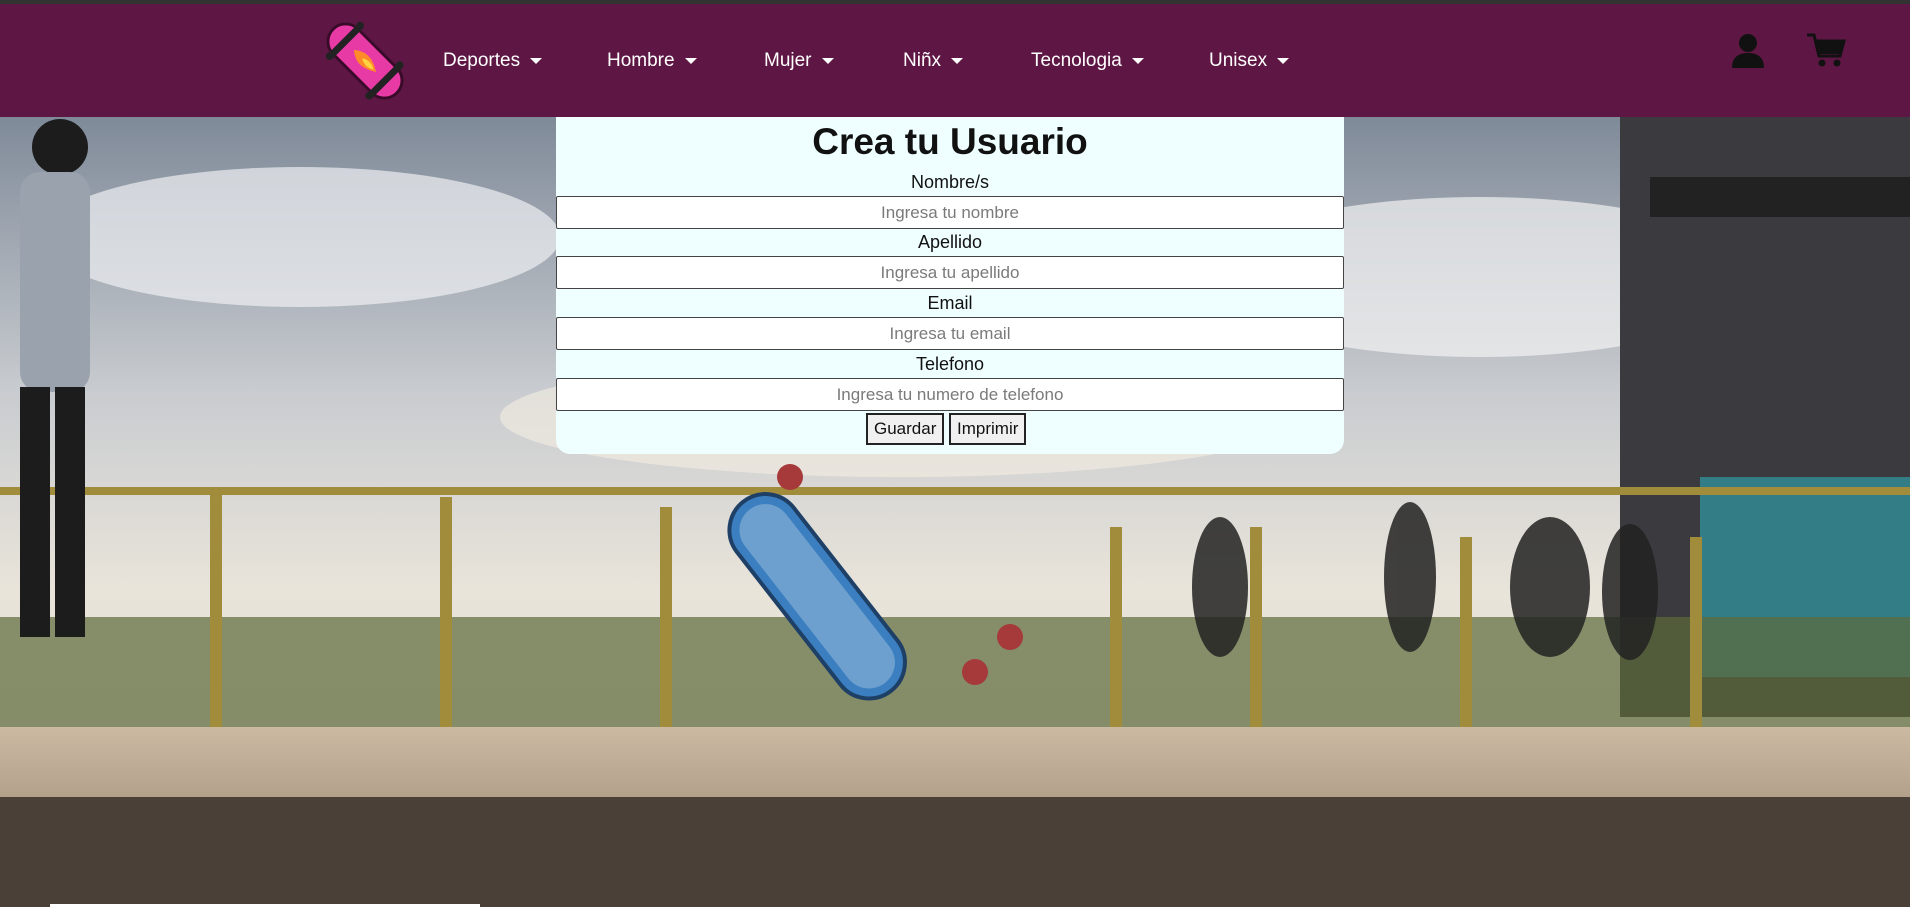 The image size is (1910, 907). What do you see at coordinates (950, 333) in the screenshot?
I see `email-input` at bounding box center [950, 333].